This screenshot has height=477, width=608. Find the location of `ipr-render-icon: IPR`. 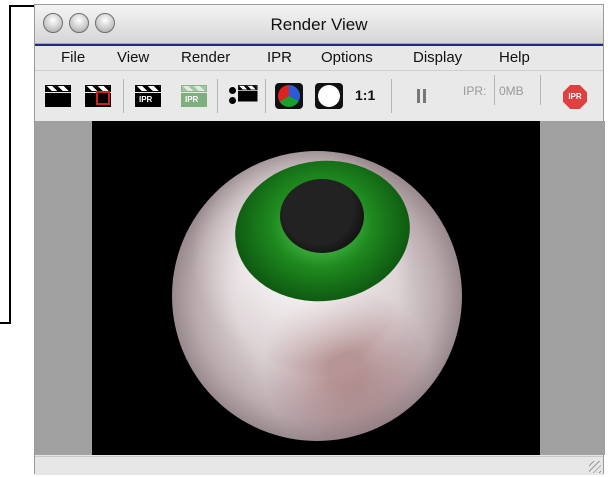

ipr-render-icon: IPR is located at coordinates (148, 96).